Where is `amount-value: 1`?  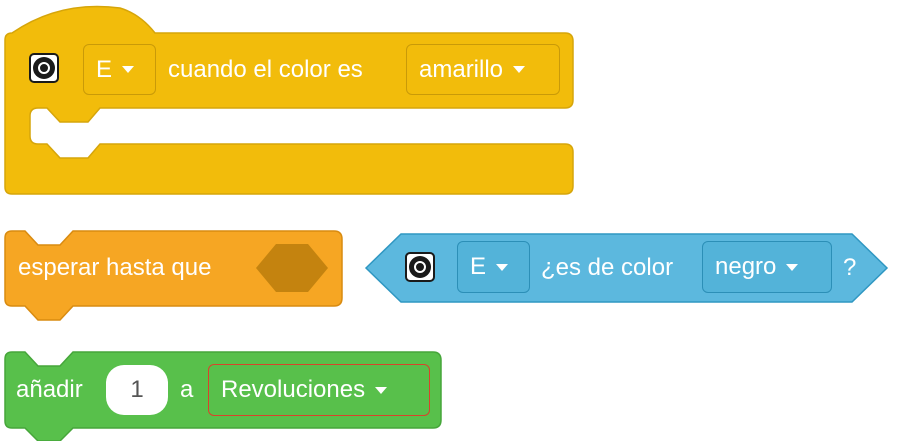 amount-value: 1 is located at coordinates (137, 389).